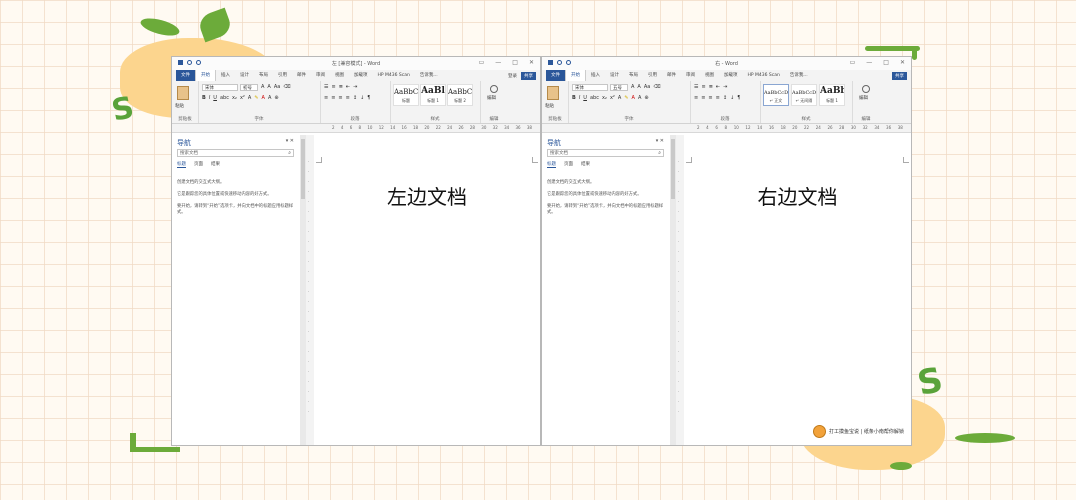 The width and height of the screenshot is (1076, 500). What do you see at coordinates (326, 98) in the screenshot?
I see `align-left-icon: ≡` at bounding box center [326, 98].